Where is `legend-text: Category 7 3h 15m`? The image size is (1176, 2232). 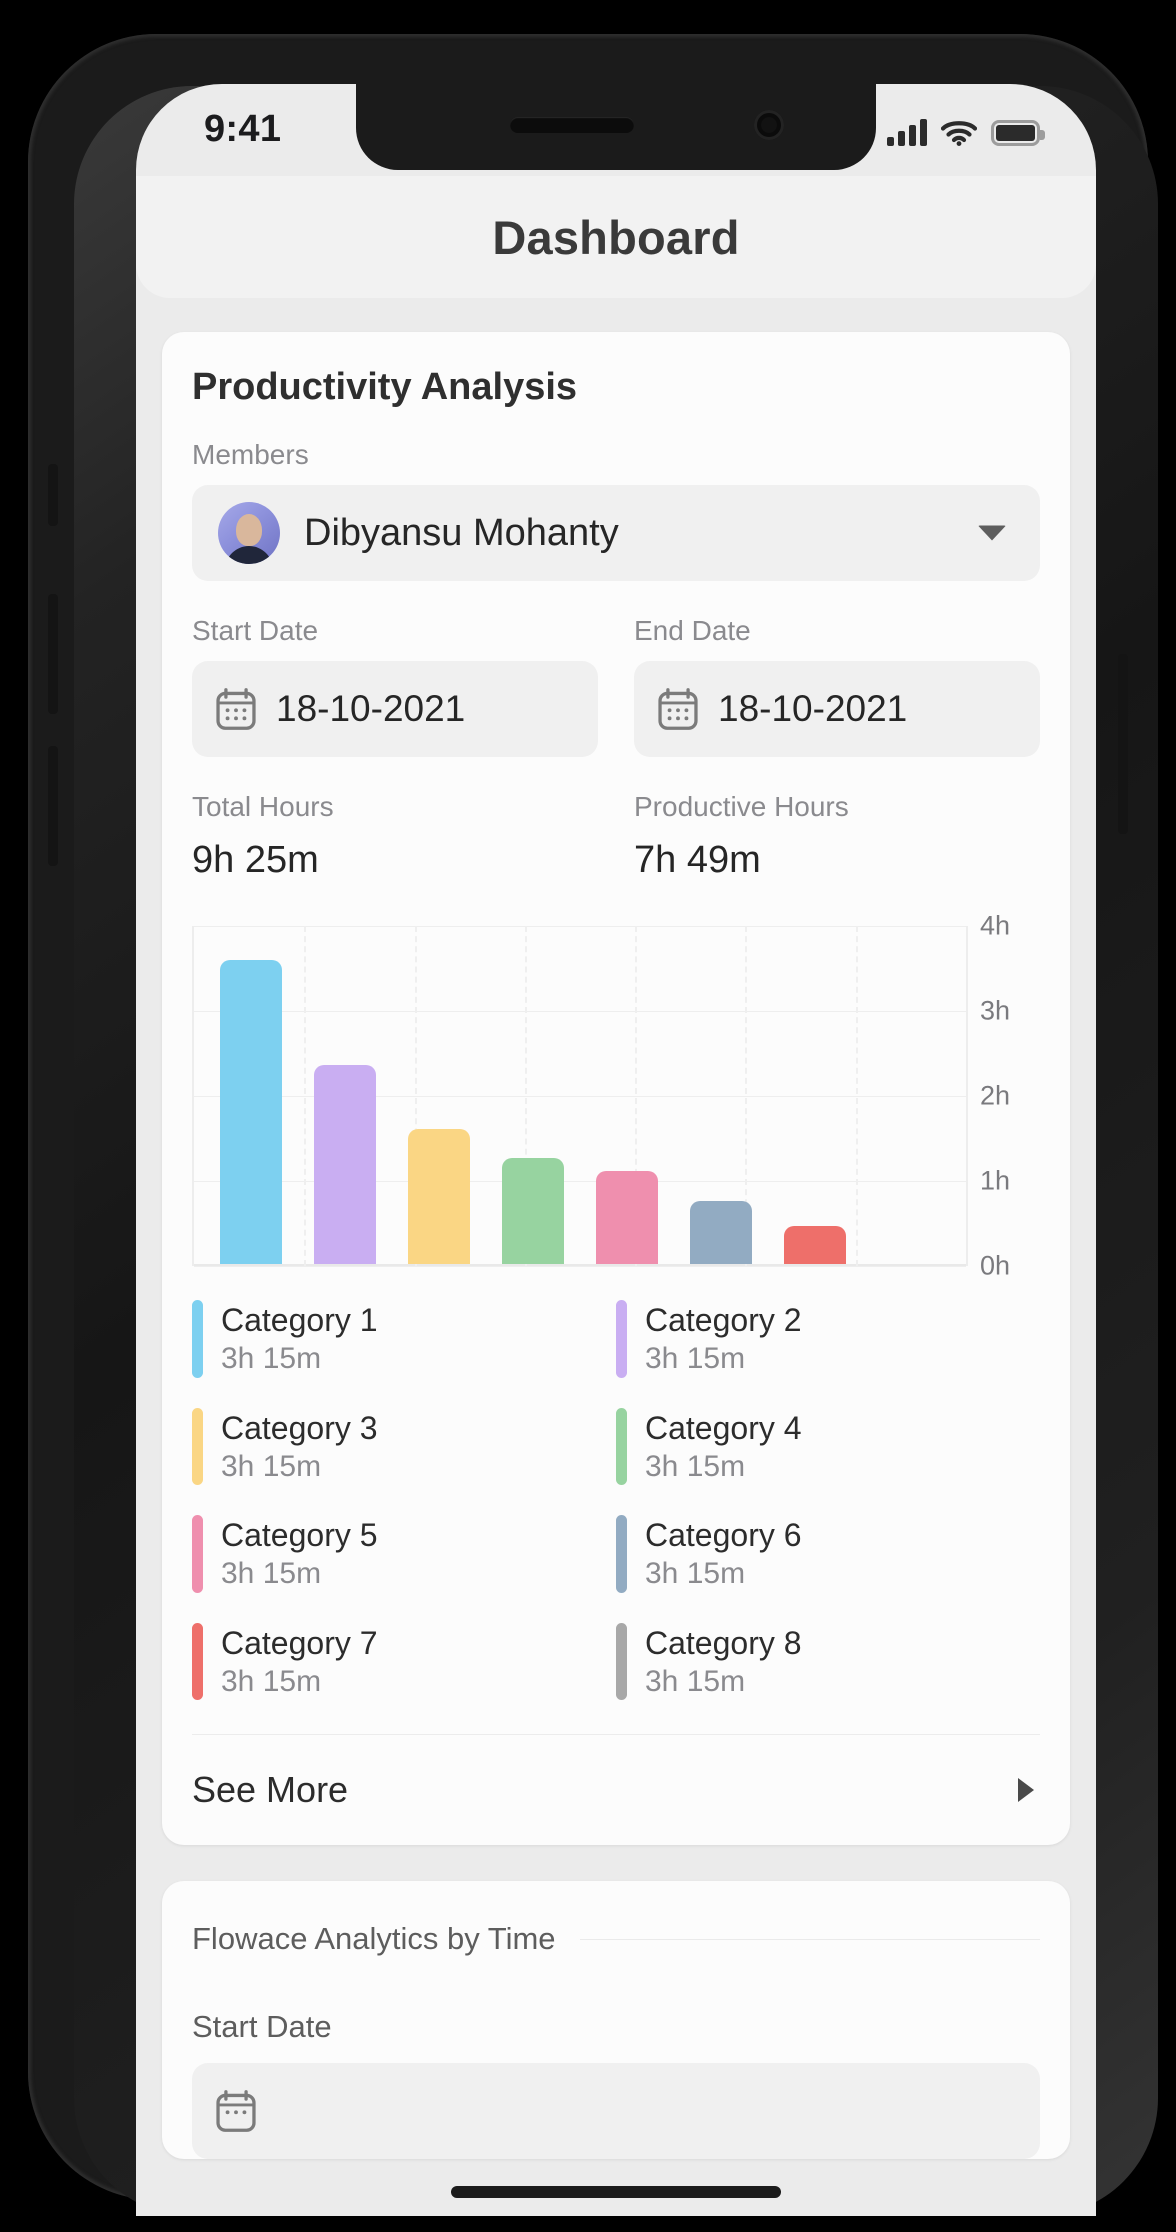 legend-text: Category 7 3h 15m is located at coordinates (299, 1662).